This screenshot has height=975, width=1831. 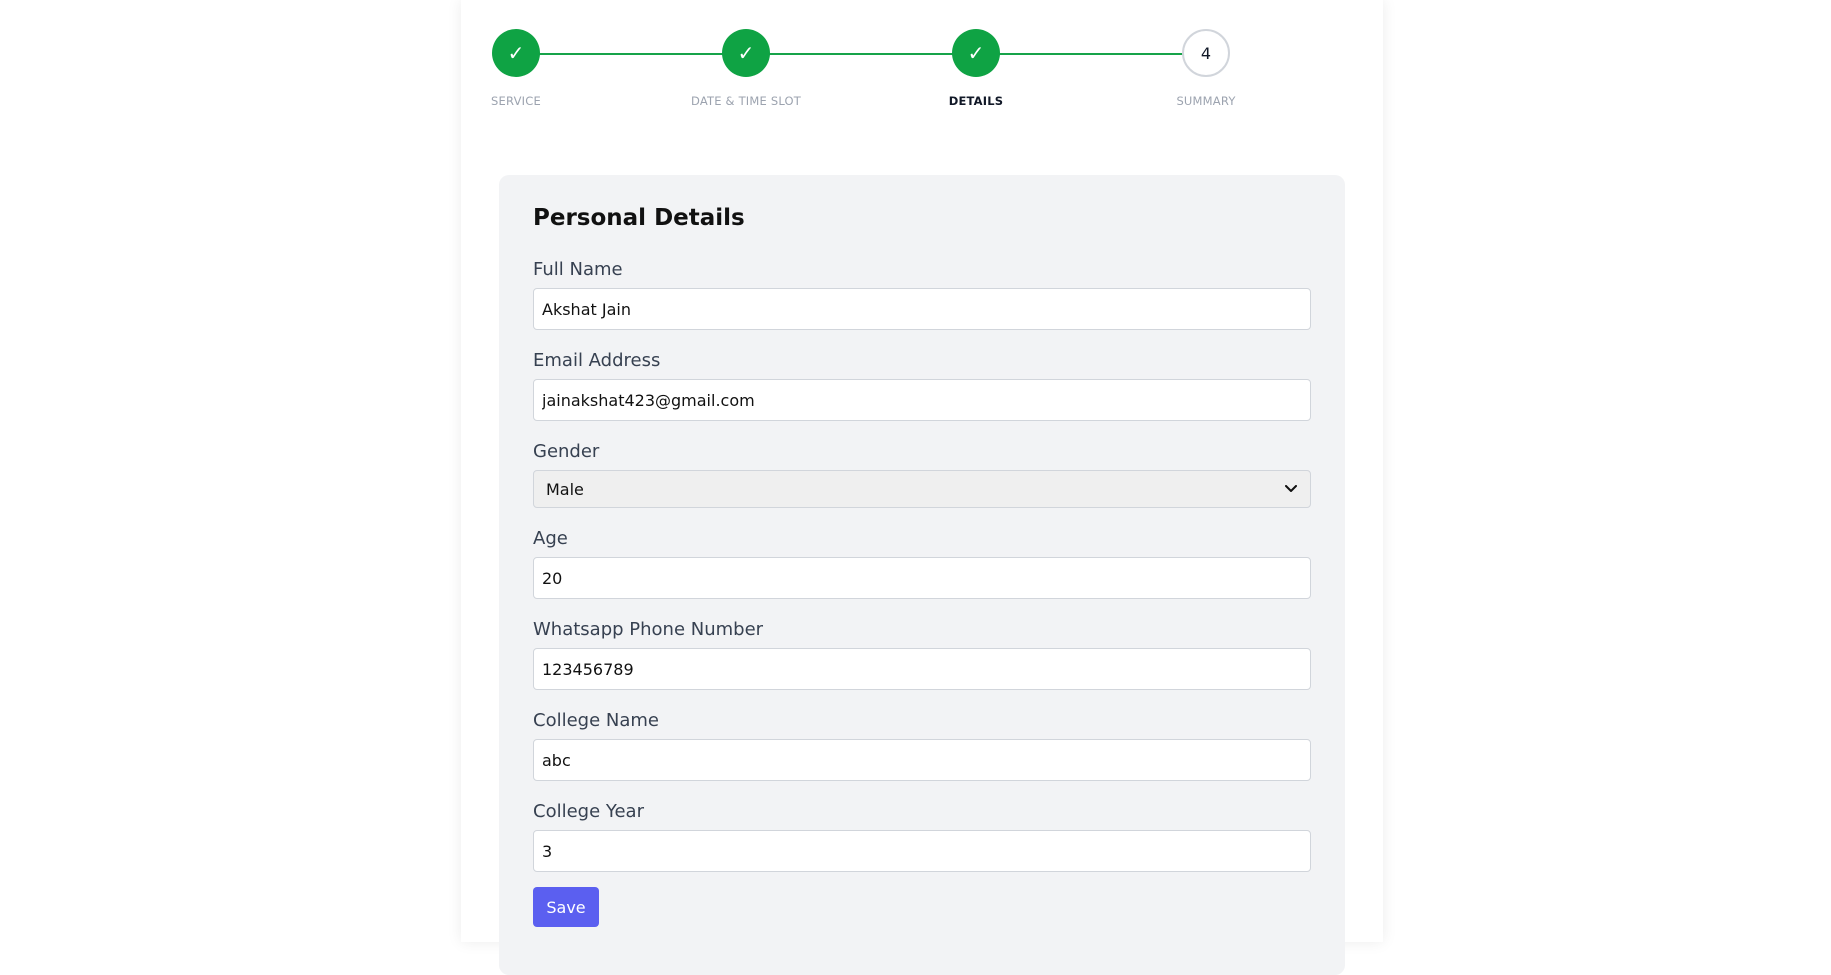 What do you see at coordinates (578, 269) in the screenshot?
I see `full-name-label: Full Name` at bounding box center [578, 269].